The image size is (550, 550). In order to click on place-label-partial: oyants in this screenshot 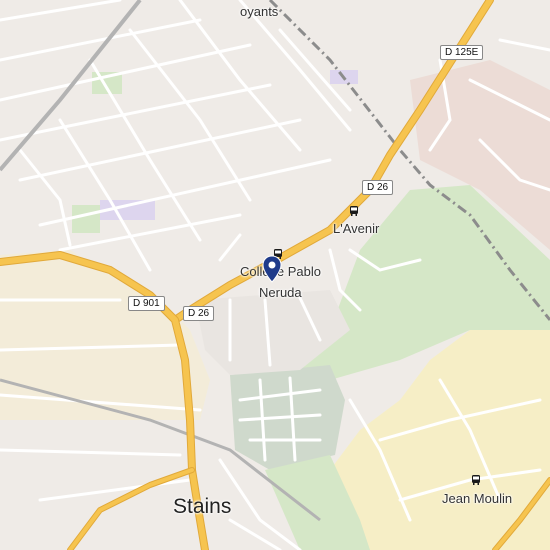, I will do `click(259, 11)`.